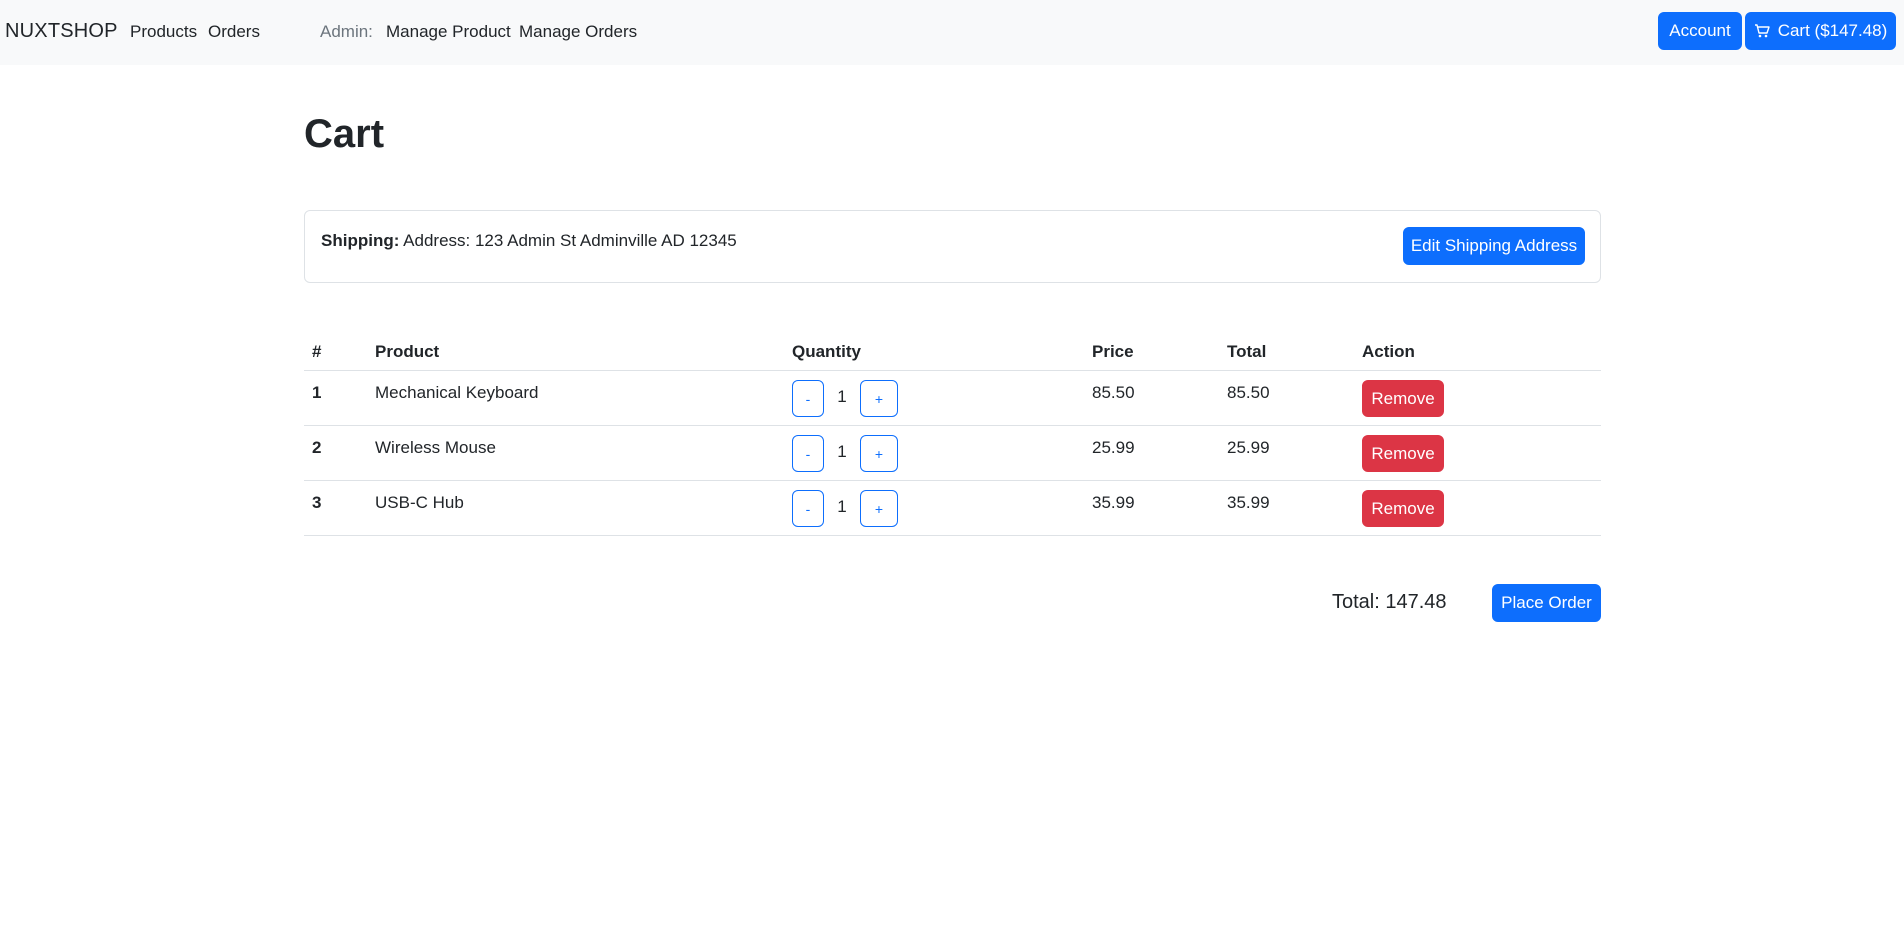 The width and height of the screenshot is (1904, 932). What do you see at coordinates (1247, 351) in the screenshot?
I see `column-header-total: Total` at bounding box center [1247, 351].